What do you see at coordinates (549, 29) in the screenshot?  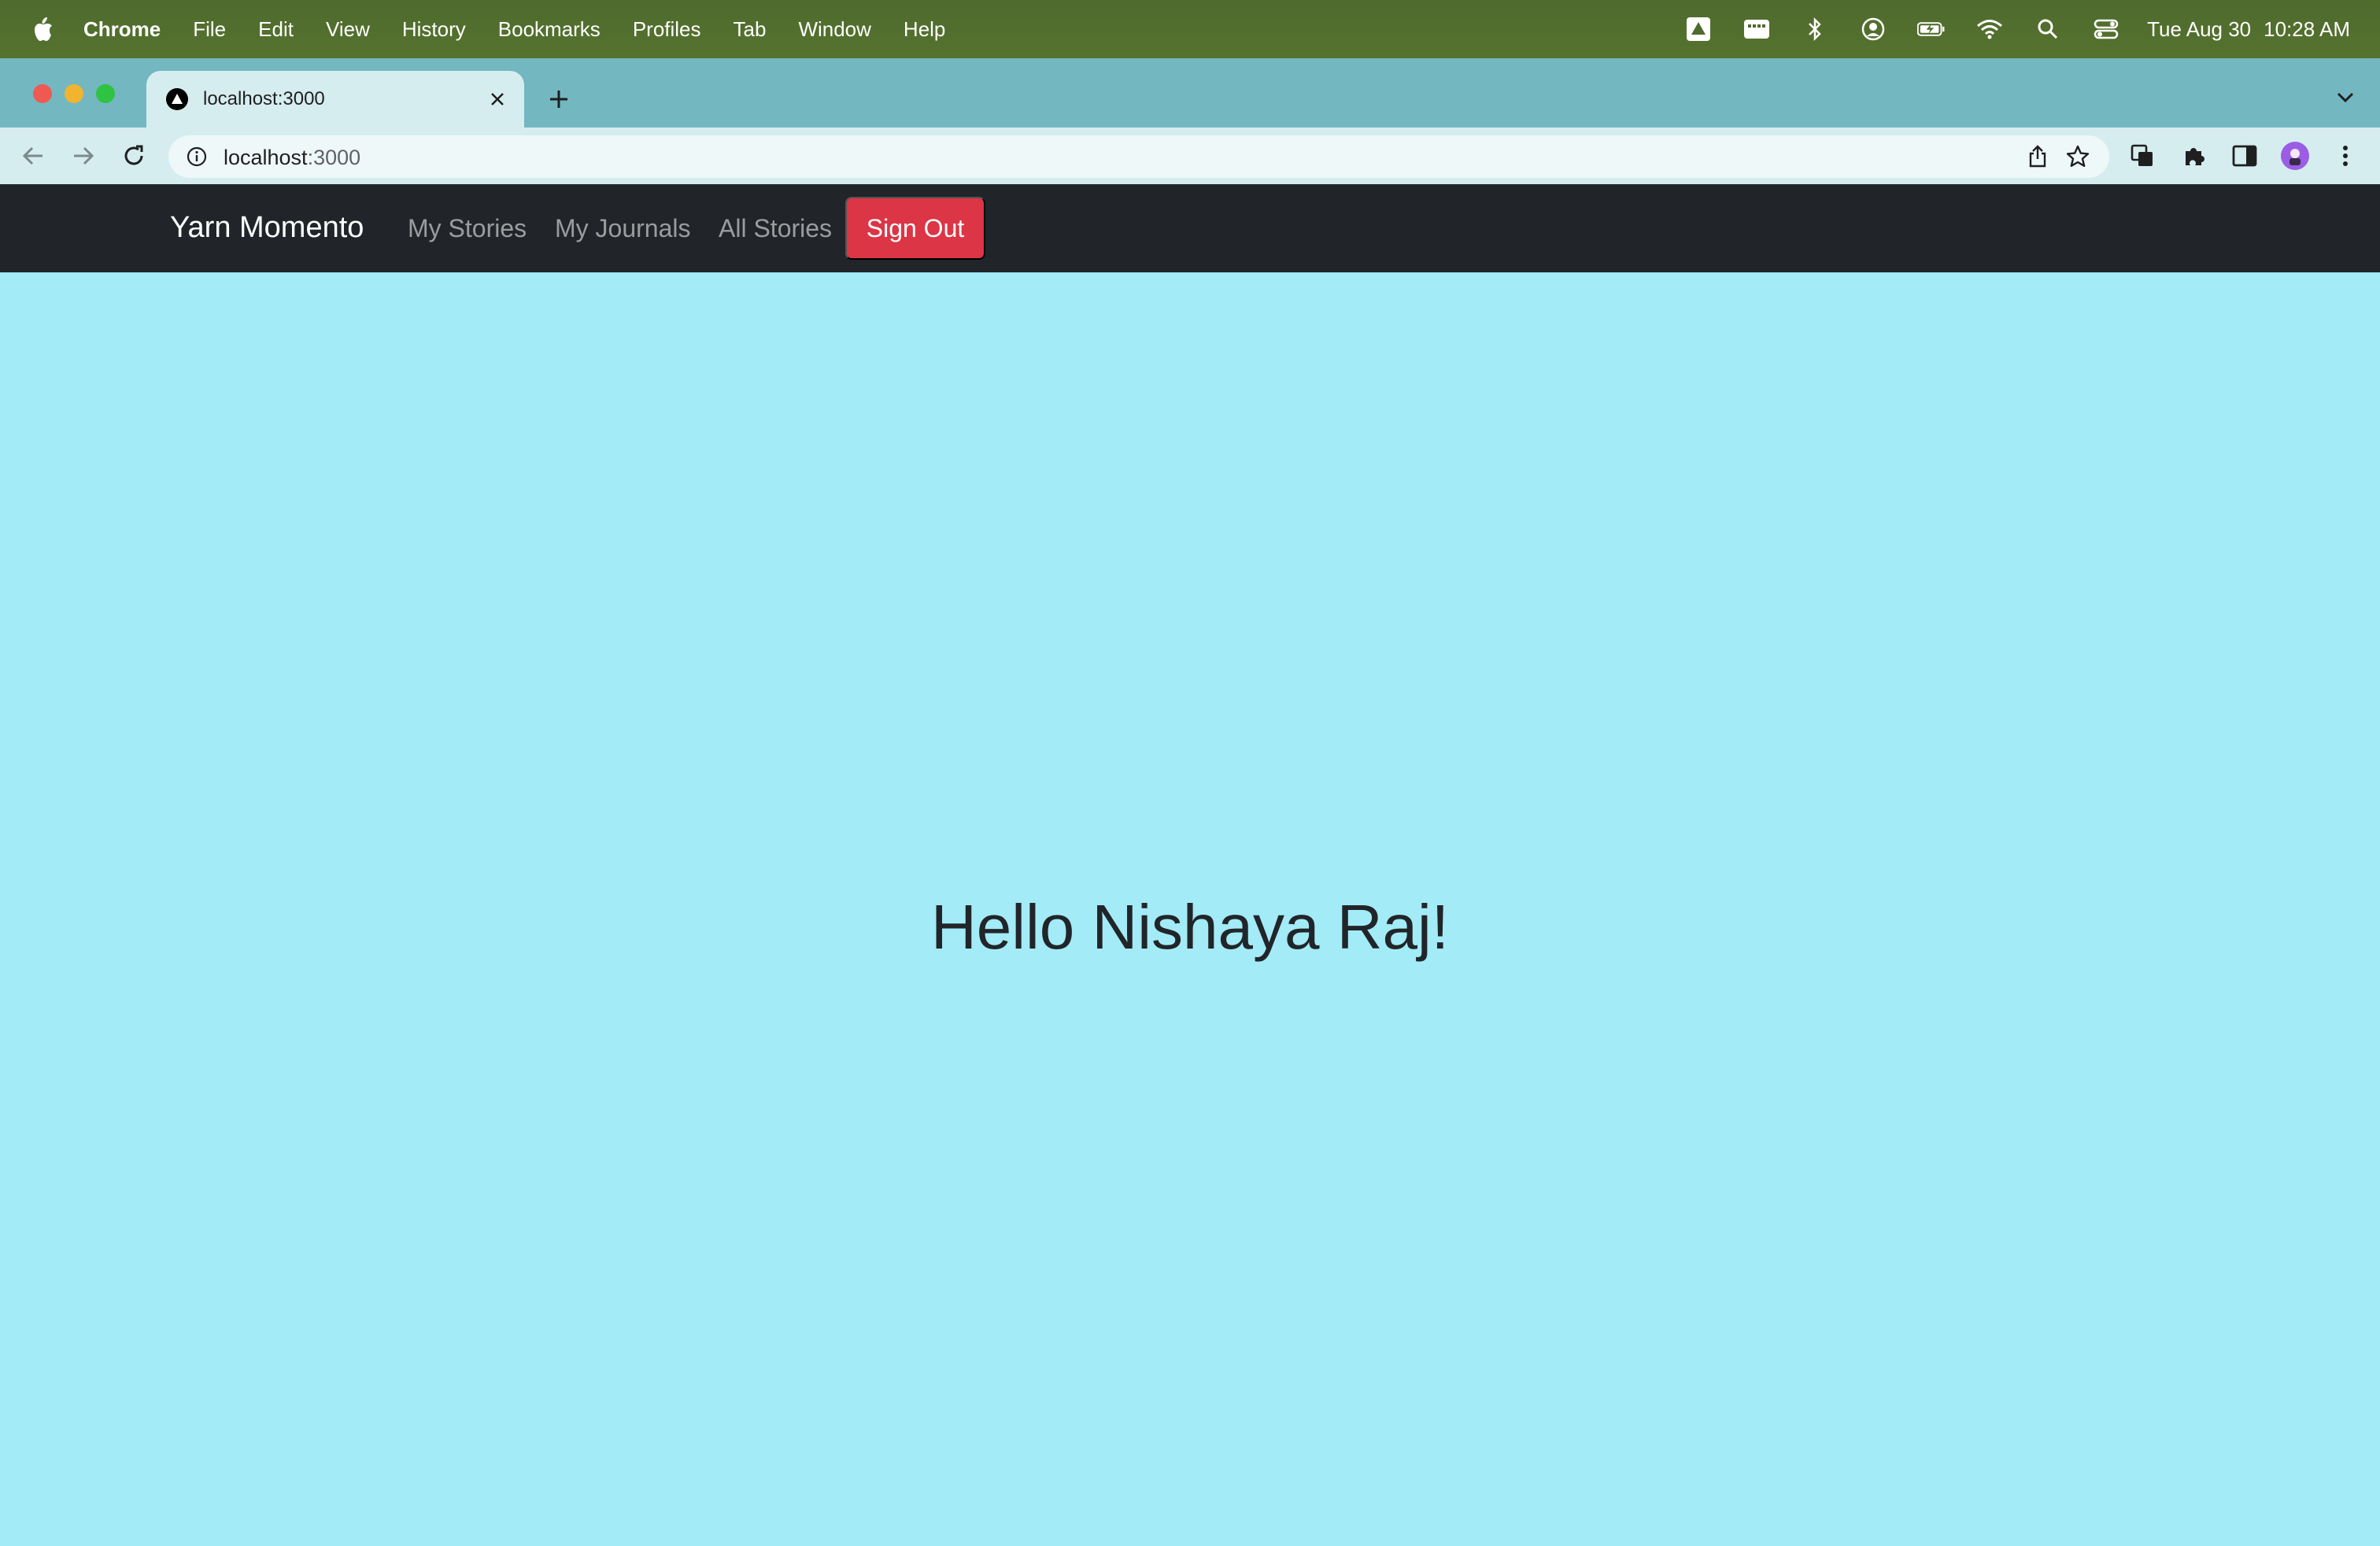 I see `menu-bookmarks: Bookmarks` at bounding box center [549, 29].